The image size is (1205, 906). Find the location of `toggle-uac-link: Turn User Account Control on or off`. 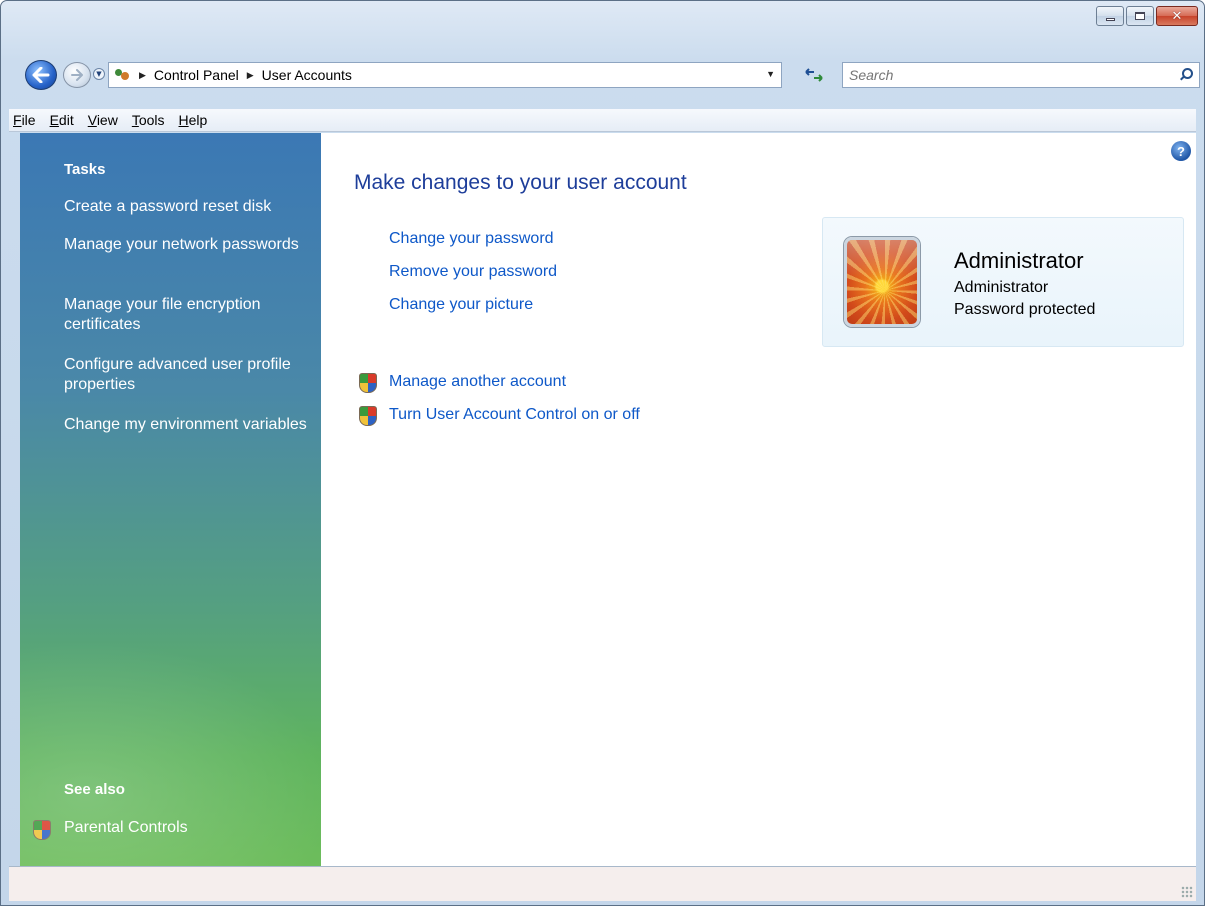

toggle-uac-link: Turn User Account Control on or off is located at coordinates (514, 415).